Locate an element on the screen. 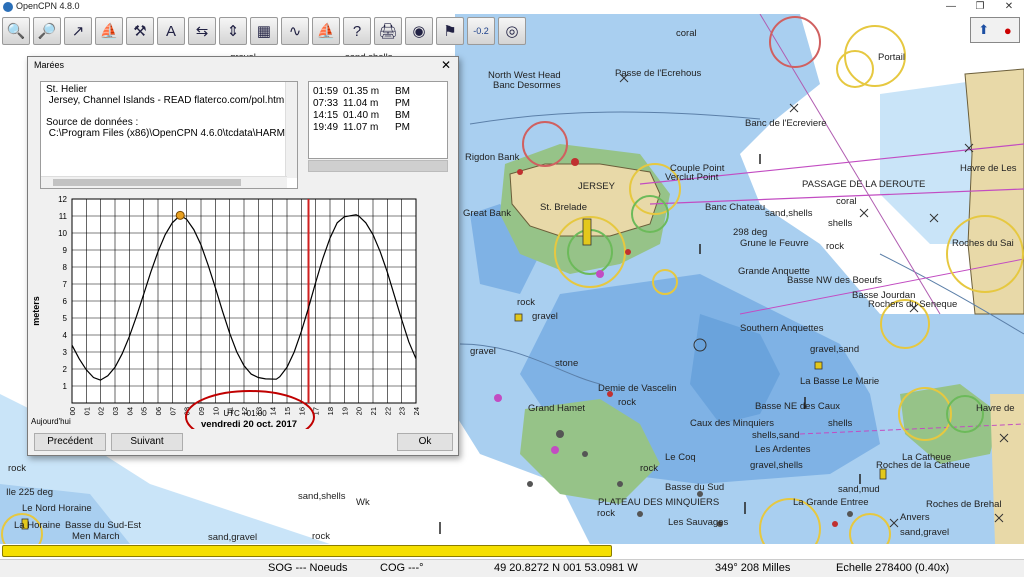 This screenshot has height=577, width=1024. x-tick-label: 16 is located at coordinates (301, 411).